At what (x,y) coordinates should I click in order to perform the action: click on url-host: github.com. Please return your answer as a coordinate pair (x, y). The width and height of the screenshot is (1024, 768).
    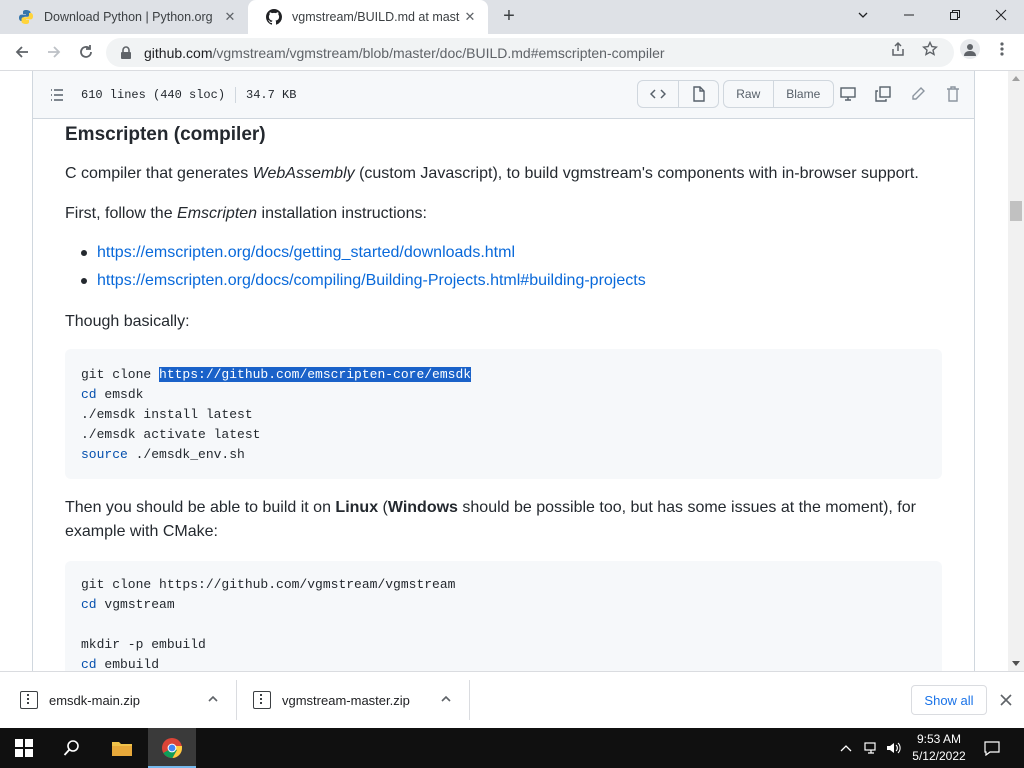
    Looking at the image, I should click on (178, 52).